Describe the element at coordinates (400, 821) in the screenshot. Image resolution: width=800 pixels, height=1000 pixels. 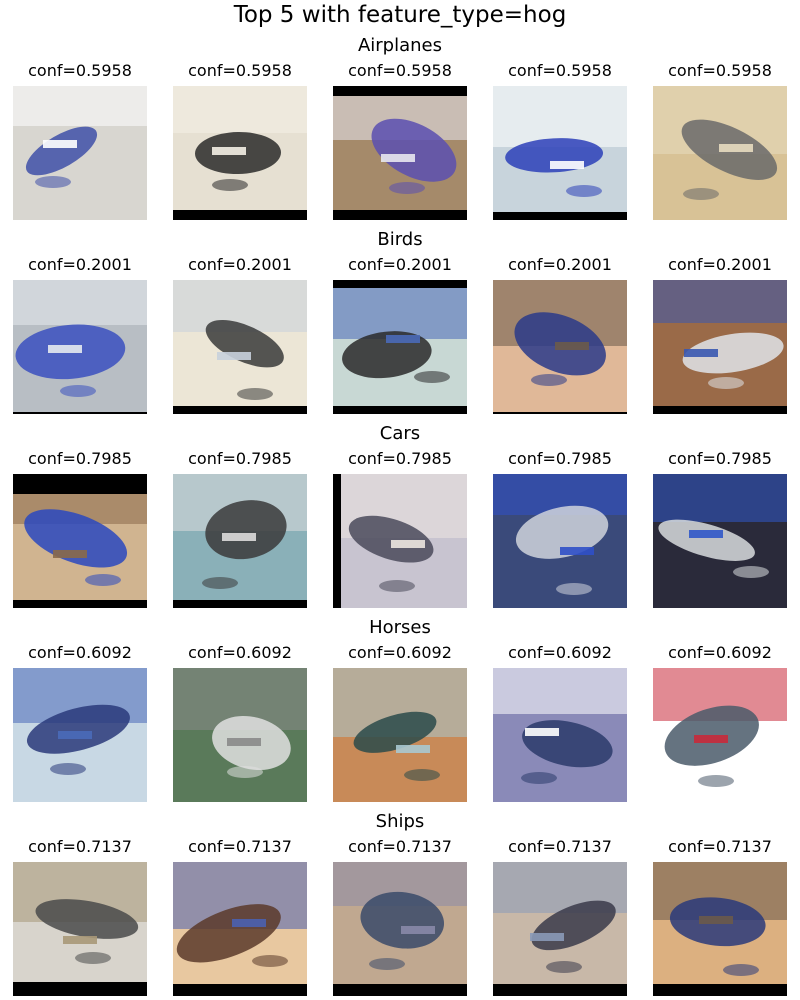
I see `row-label-ships: Ships` at that location.